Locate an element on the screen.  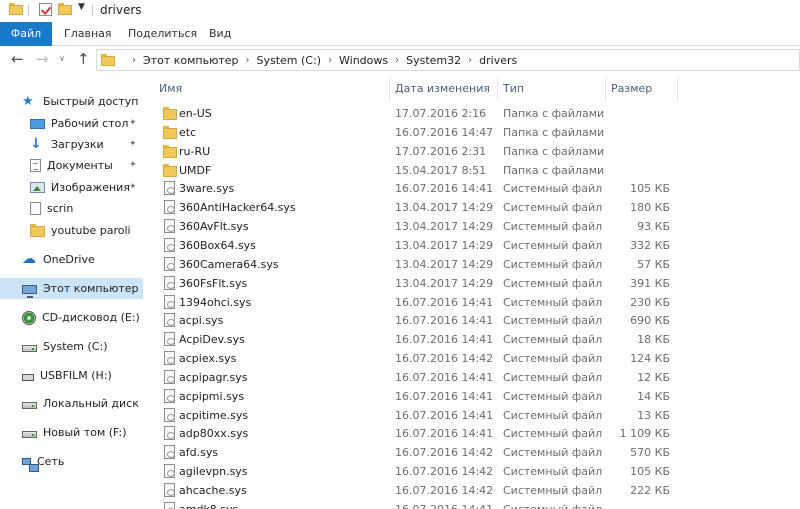
file-size: 14 КБ is located at coordinates (653, 396).